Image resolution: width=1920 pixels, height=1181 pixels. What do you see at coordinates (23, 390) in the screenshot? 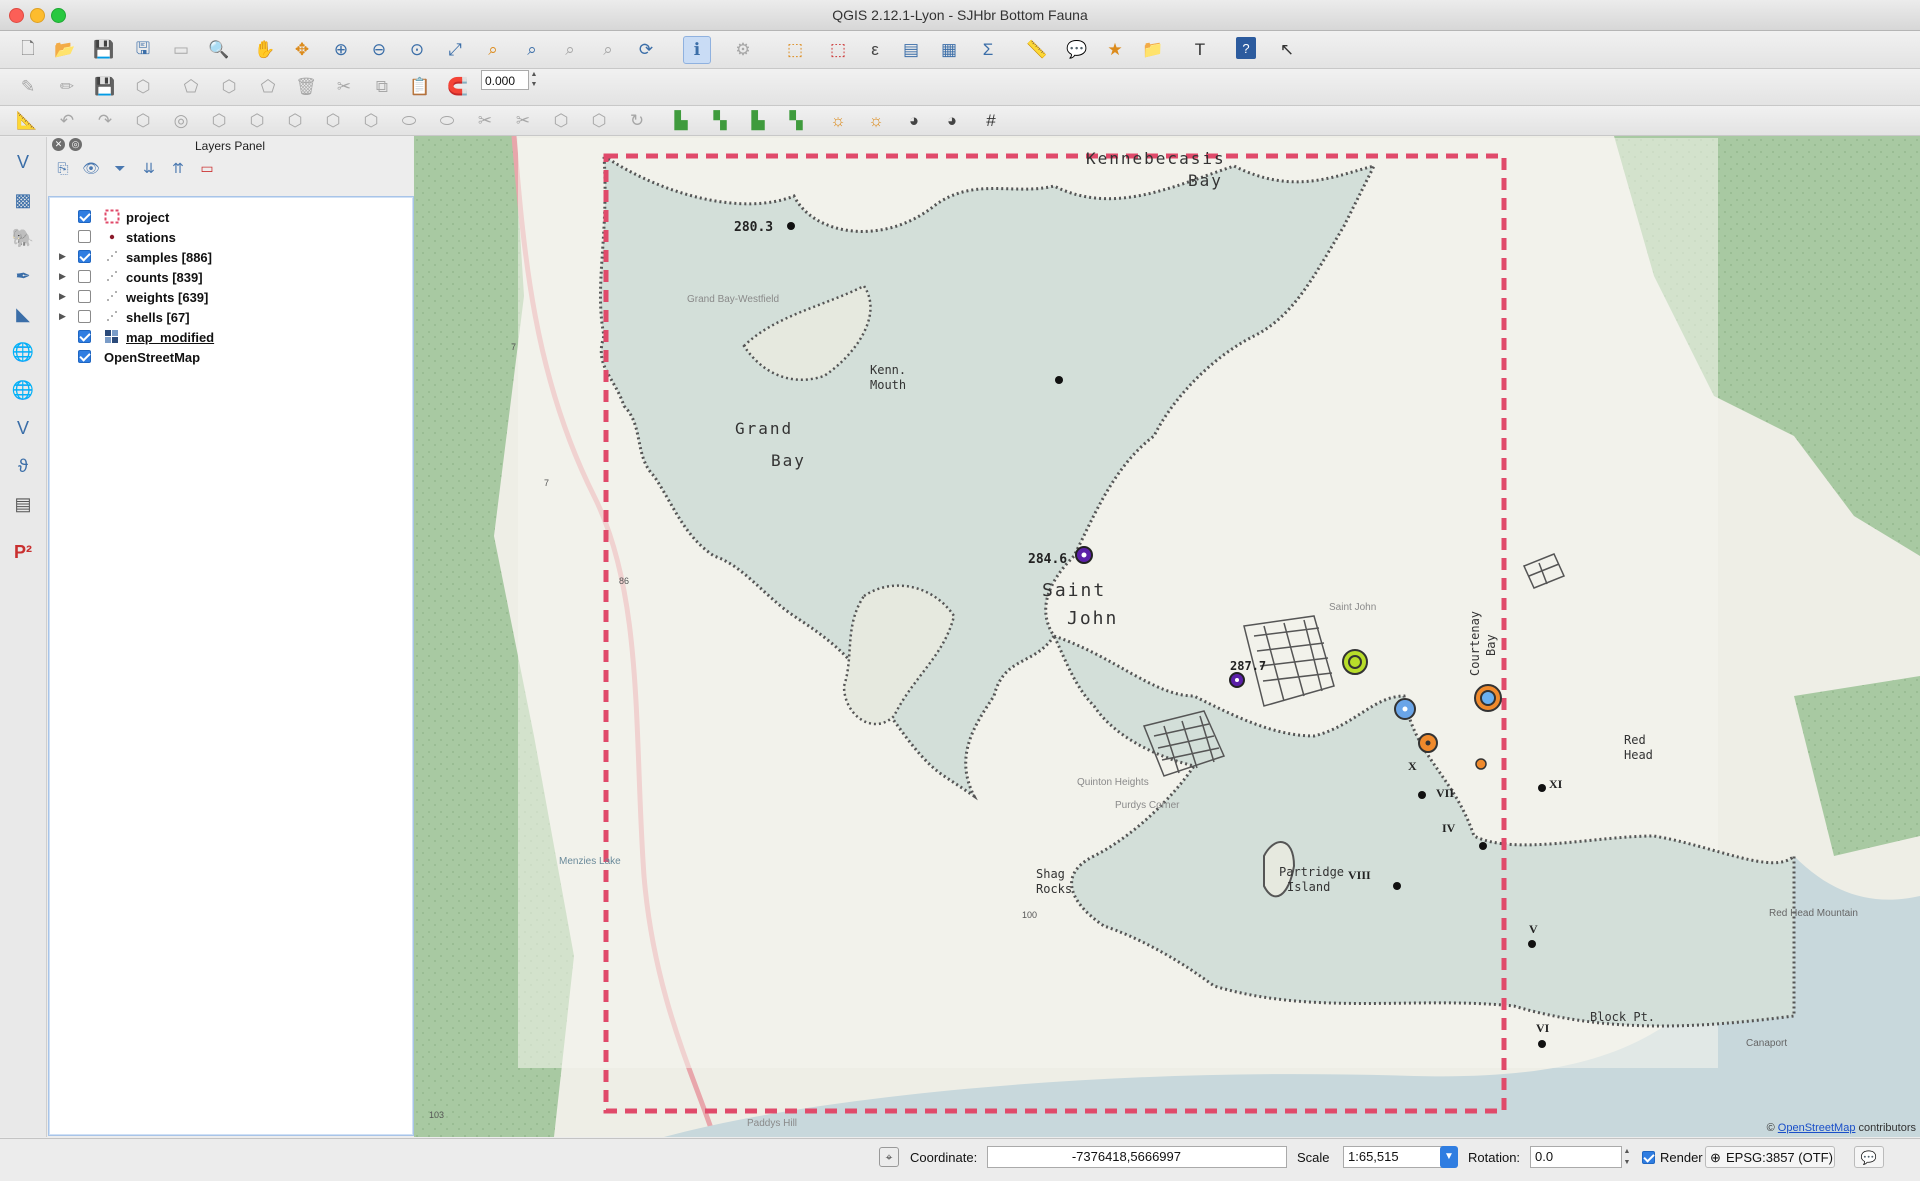
I see `add-wcs-layer-icon: 🌐` at bounding box center [23, 390].